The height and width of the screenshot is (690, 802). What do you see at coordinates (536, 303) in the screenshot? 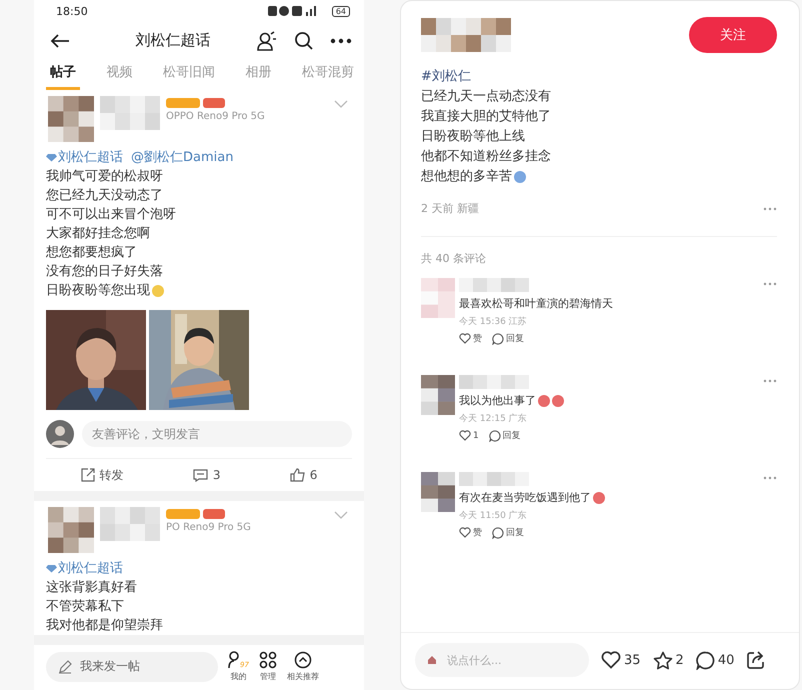
I see `comment-text: 最喜欢松哥和叶童演的碧海情天` at bounding box center [536, 303].